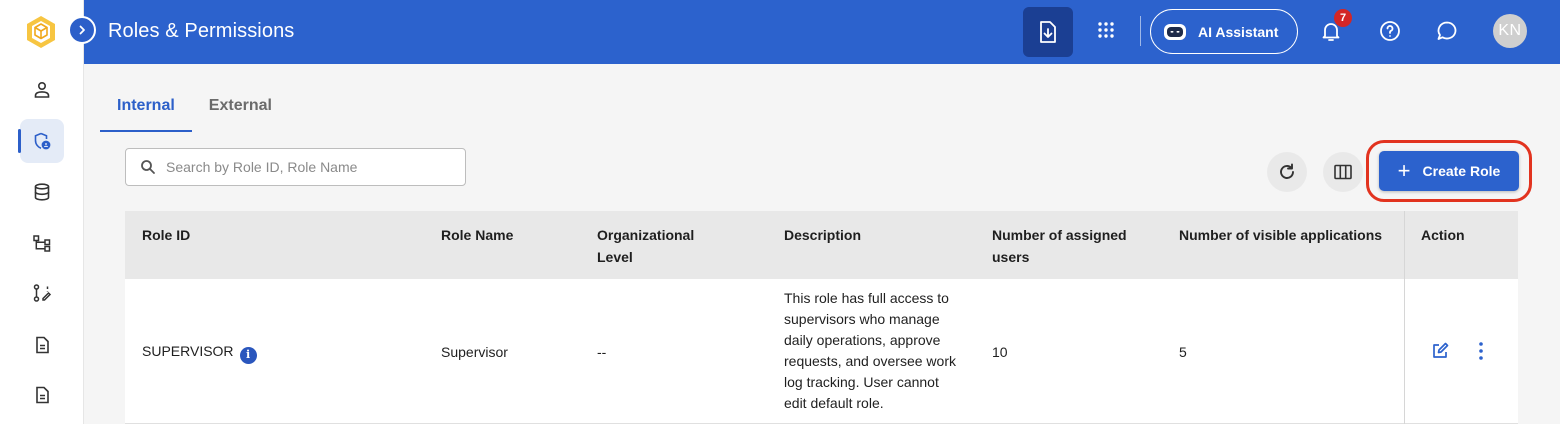 This screenshot has width=1560, height=424. What do you see at coordinates (201, 31) in the screenshot?
I see `page-title: Roles & Permissions` at bounding box center [201, 31].